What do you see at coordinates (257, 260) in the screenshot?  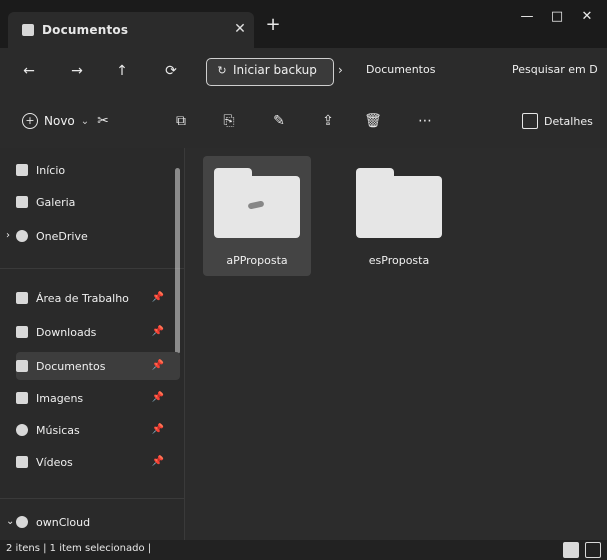 I see `file-name: aPProposta` at bounding box center [257, 260].